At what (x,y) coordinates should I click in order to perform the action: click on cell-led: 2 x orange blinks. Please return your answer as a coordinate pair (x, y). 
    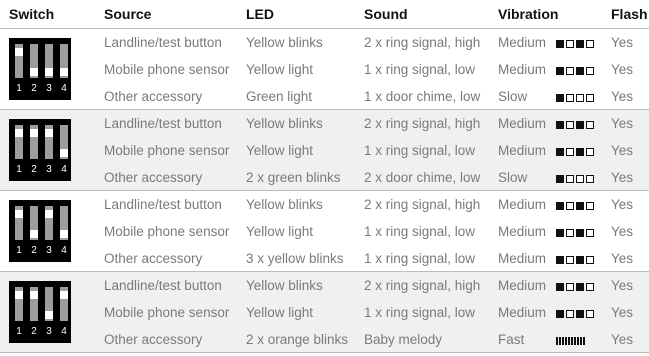
    Looking at the image, I should click on (297, 339).